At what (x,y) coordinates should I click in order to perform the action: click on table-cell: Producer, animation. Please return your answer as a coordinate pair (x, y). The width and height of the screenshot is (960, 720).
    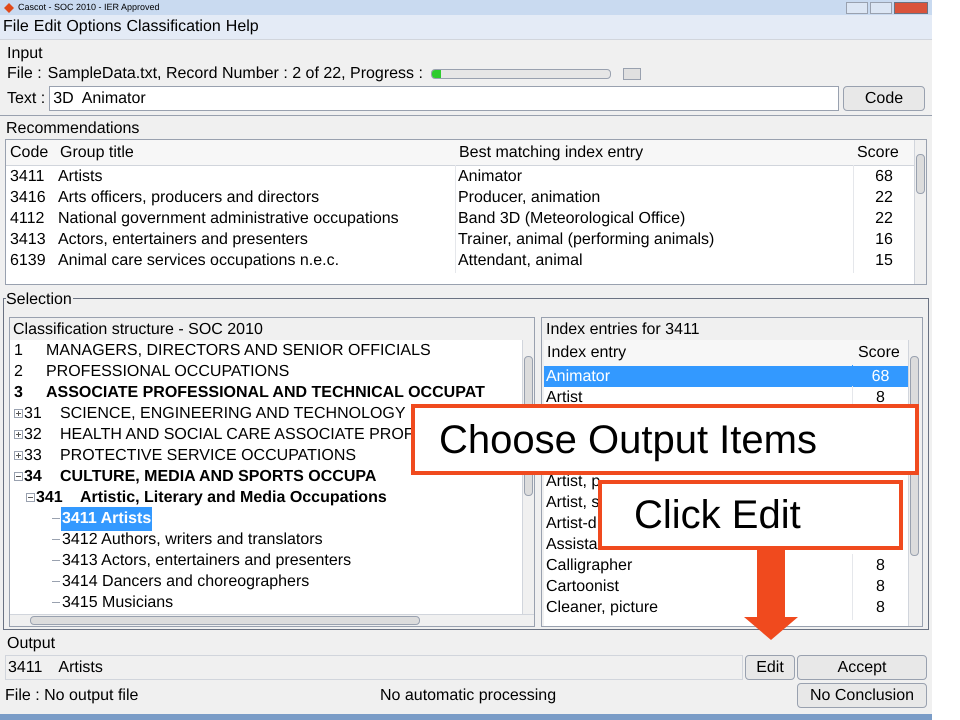
    Looking at the image, I should click on (654, 198).